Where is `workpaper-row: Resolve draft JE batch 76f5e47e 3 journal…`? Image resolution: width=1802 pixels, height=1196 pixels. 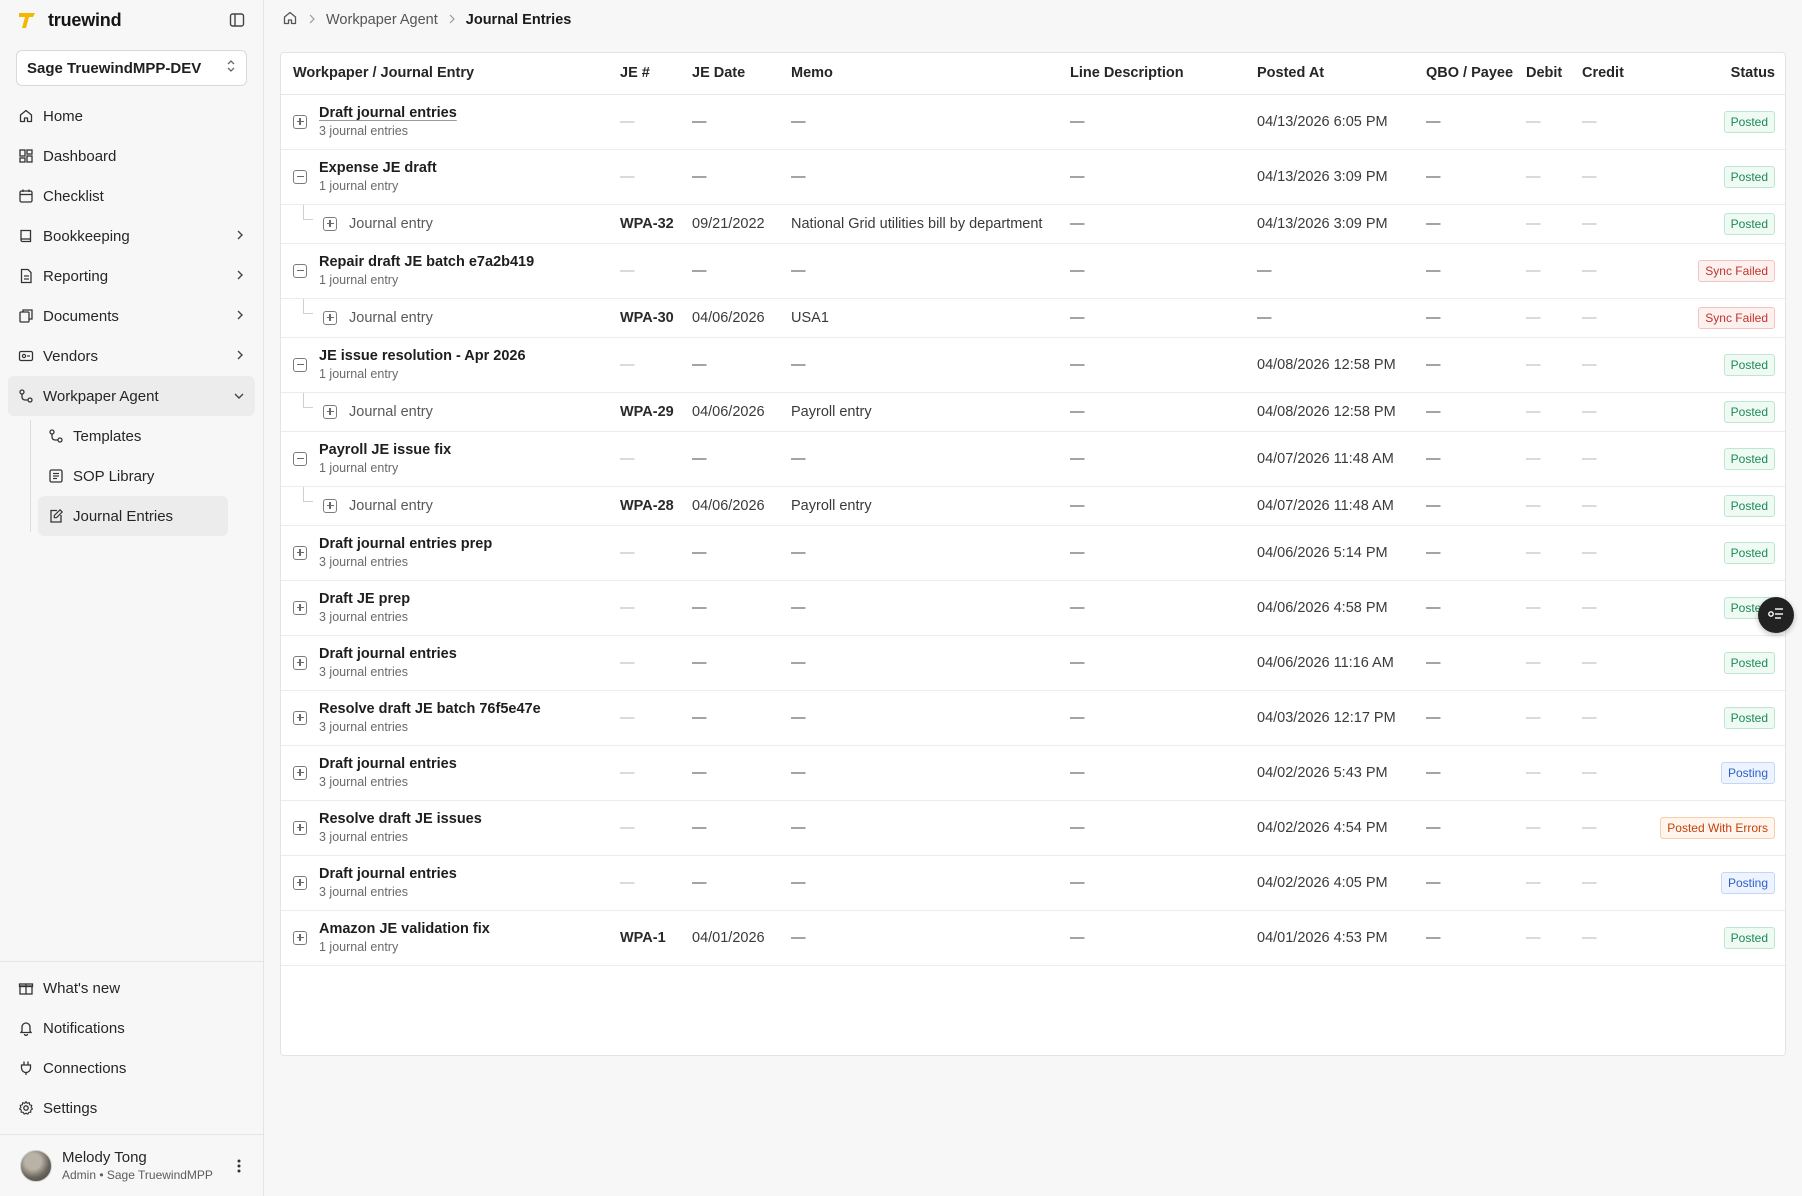 workpaper-row: Resolve draft JE batch 76f5e47e 3 journal… is located at coordinates (1033, 718).